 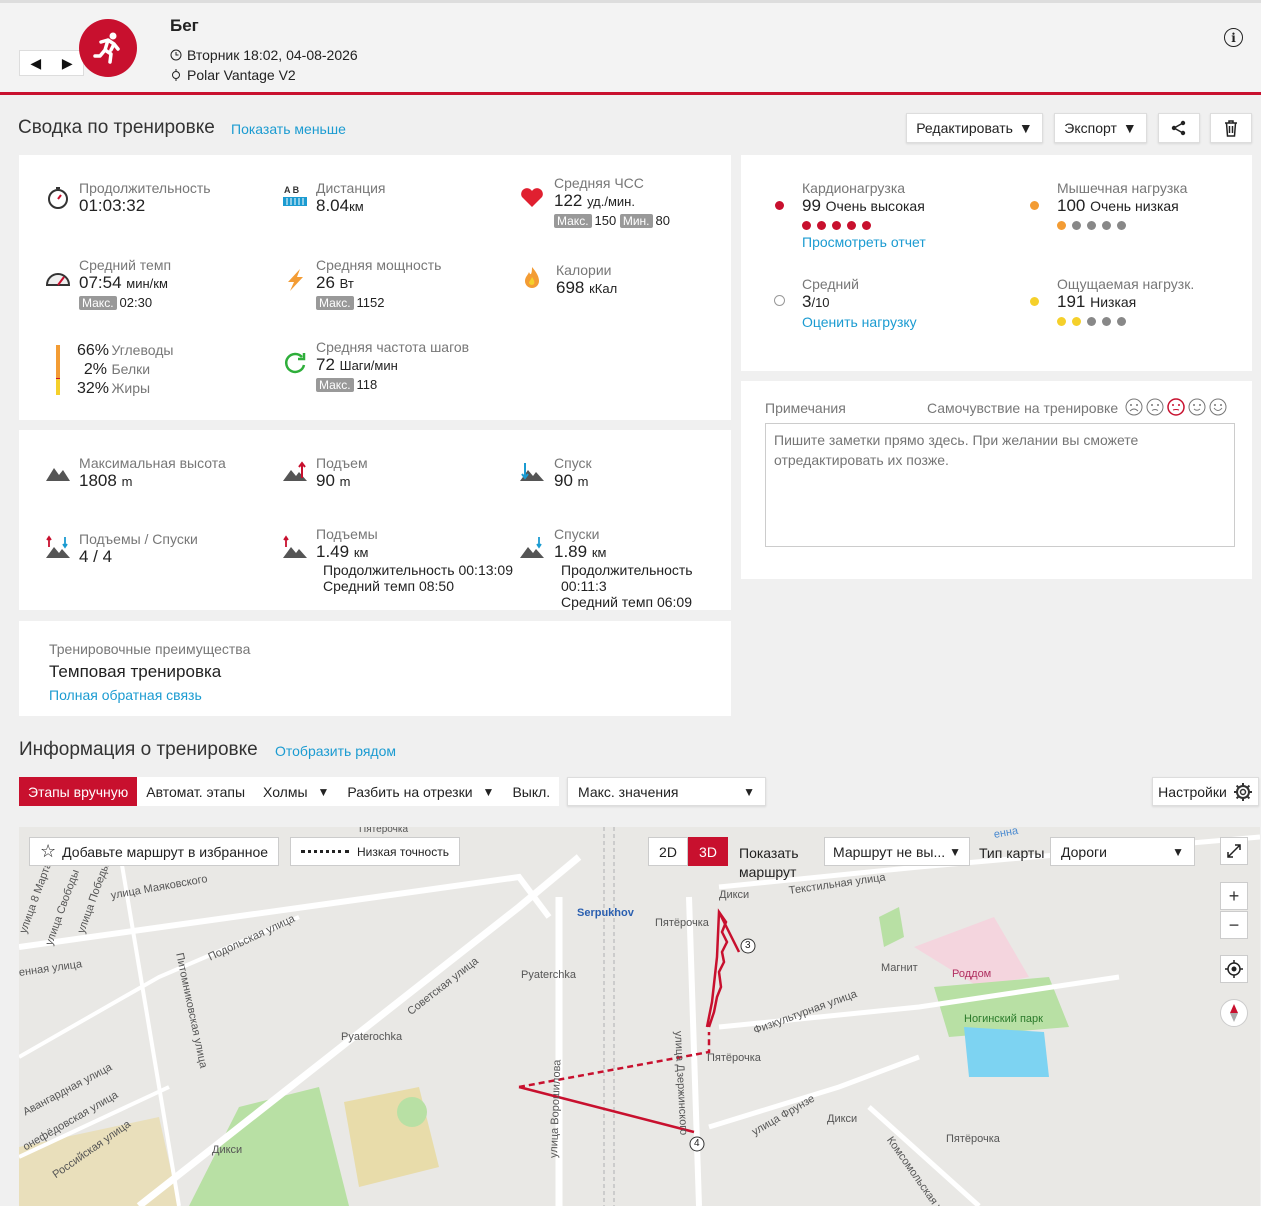 What do you see at coordinates (864, 225) in the screenshot?
I see `cardio-dots` at bounding box center [864, 225].